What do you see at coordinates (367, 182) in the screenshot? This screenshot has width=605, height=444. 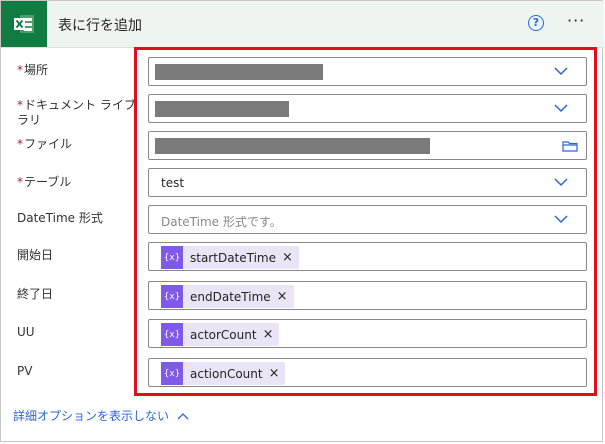 I see `table-dropdown: test` at bounding box center [367, 182].